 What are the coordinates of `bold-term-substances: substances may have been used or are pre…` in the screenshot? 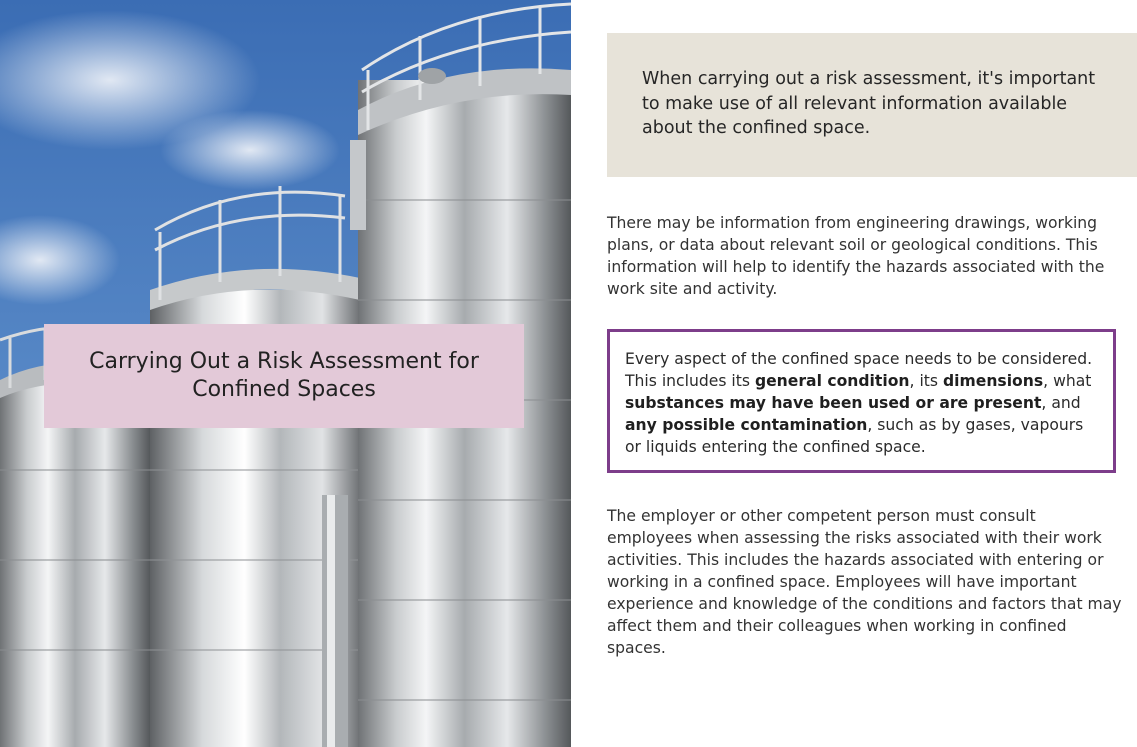 It's located at (833, 403).